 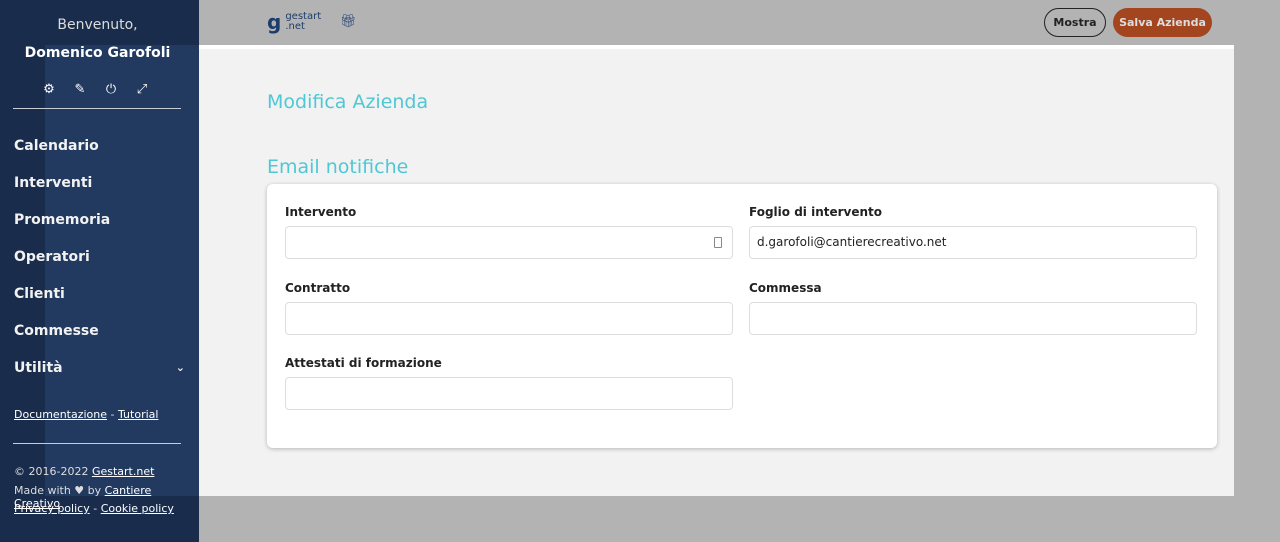 What do you see at coordinates (180, 367) in the screenshot?
I see `chevron-down-icon: ⌄` at bounding box center [180, 367].